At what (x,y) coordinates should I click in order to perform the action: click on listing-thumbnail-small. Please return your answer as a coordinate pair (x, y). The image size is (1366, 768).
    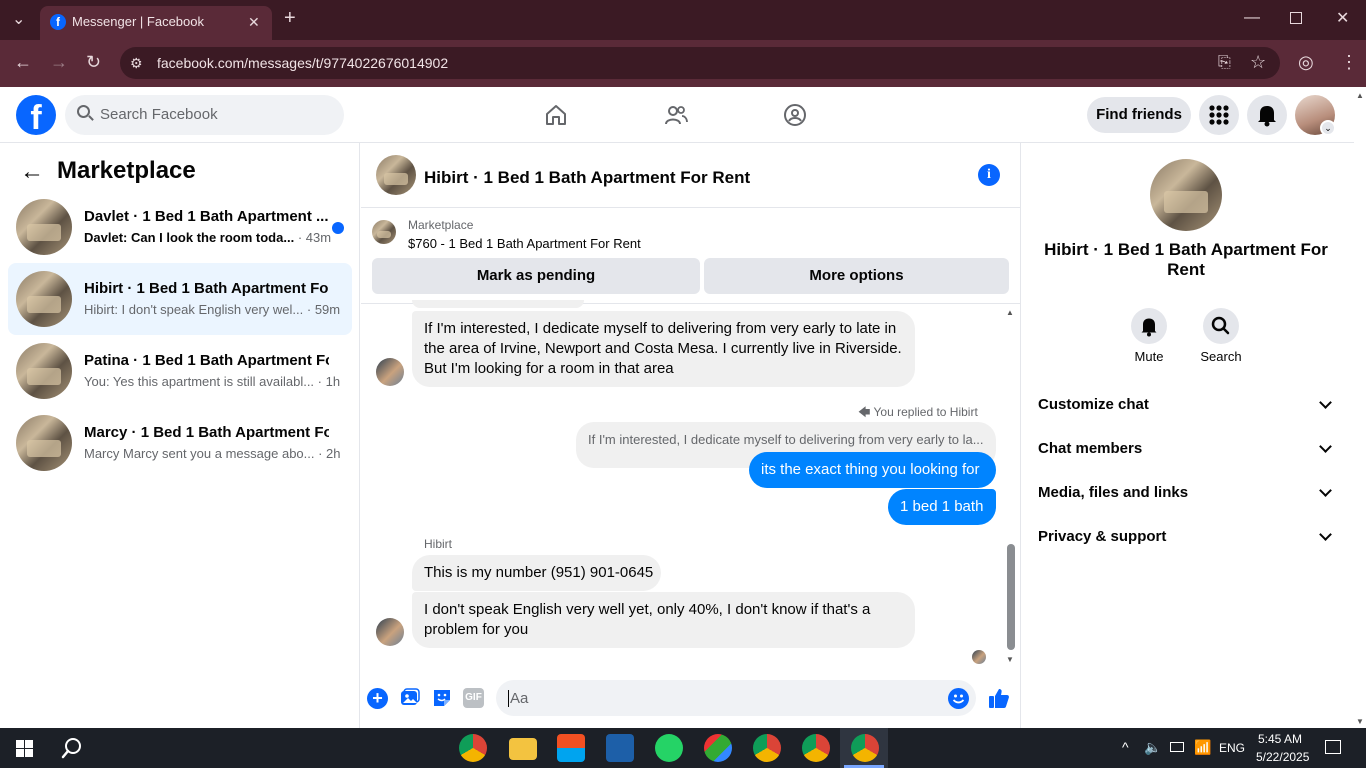
    Looking at the image, I should click on (384, 232).